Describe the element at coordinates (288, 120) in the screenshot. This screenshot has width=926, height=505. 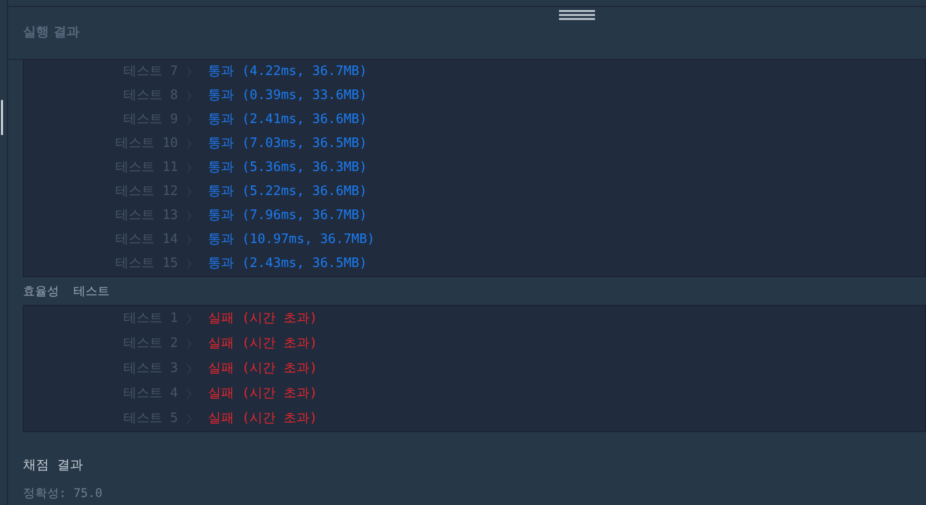
I see `test-result: 통과 (2.41ms, 36.6MB)` at that location.